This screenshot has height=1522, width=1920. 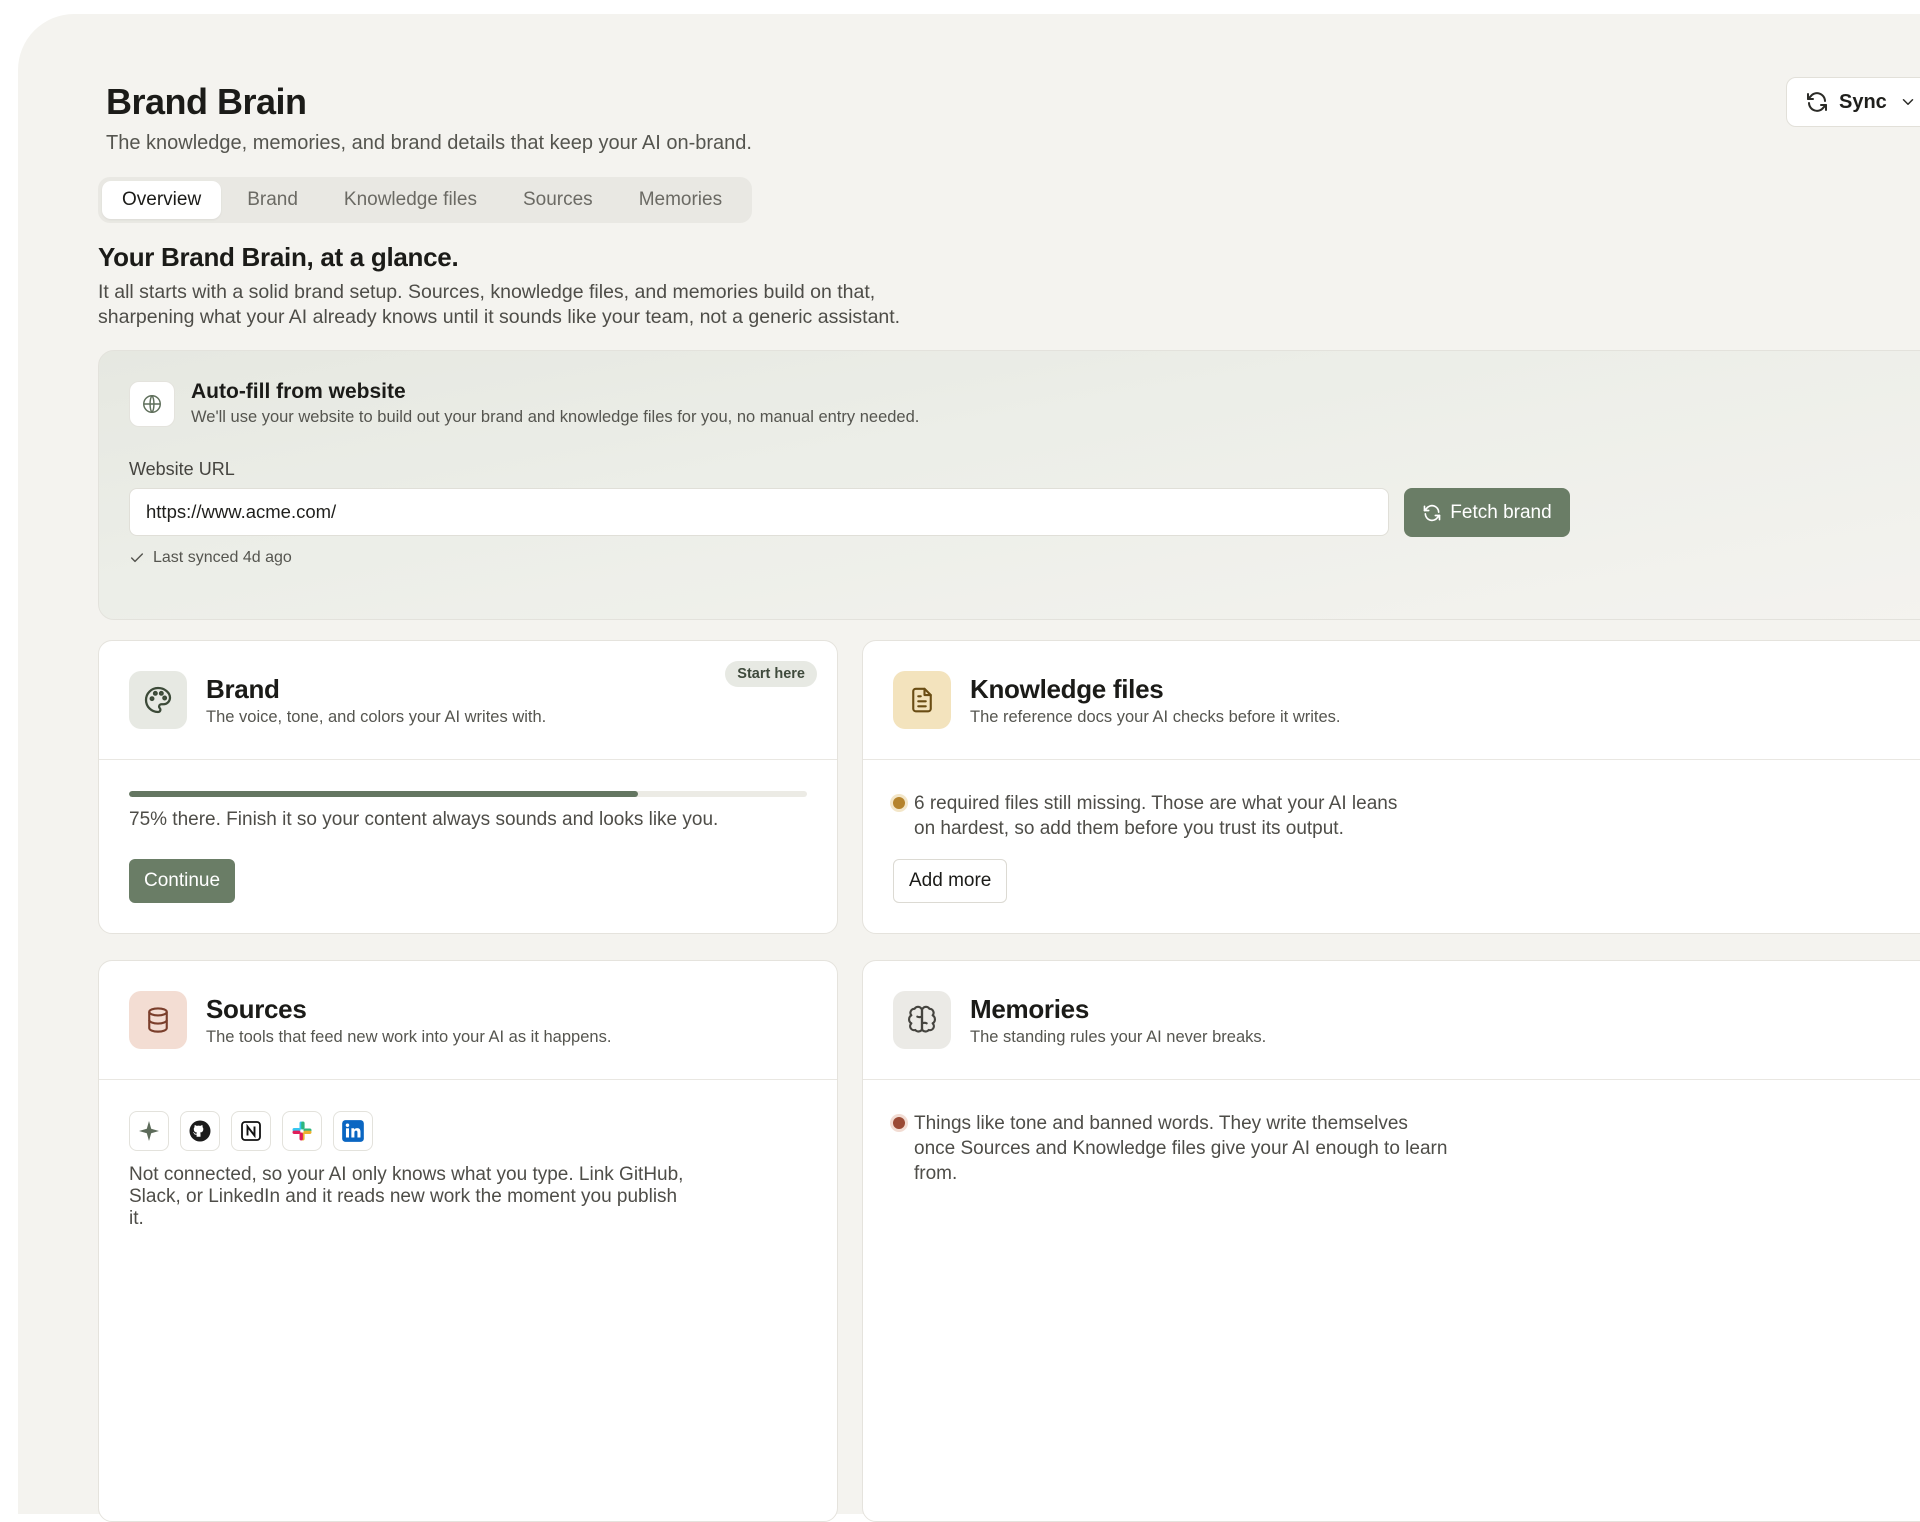 I want to click on tab-overview: Overview, so click(x=162, y=200).